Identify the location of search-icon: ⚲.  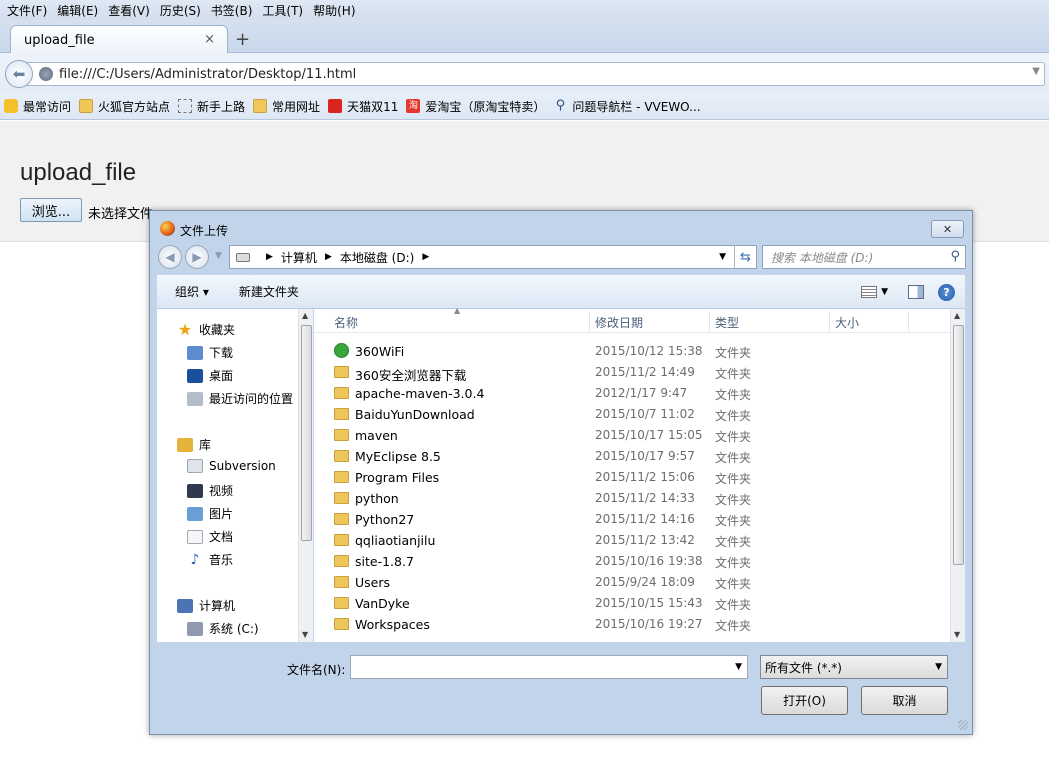
(955, 256).